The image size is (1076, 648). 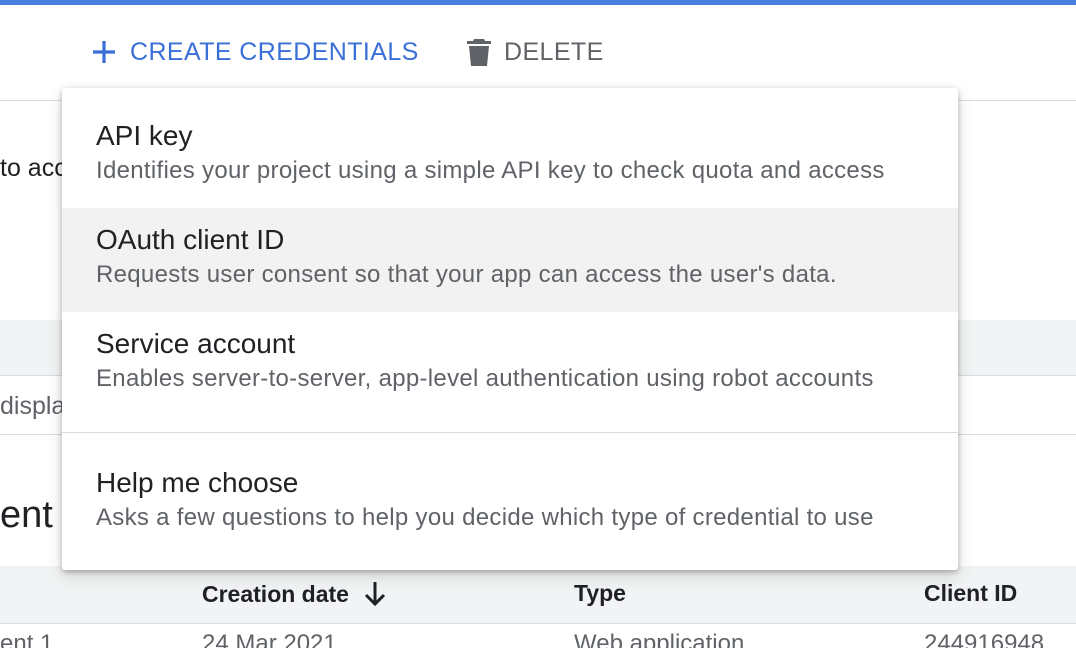 What do you see at coordinates (274, 51) in the screenshot?
I see `create-credentials-label: CREATE CREDENTIALS` at bounding box center [274, 51].